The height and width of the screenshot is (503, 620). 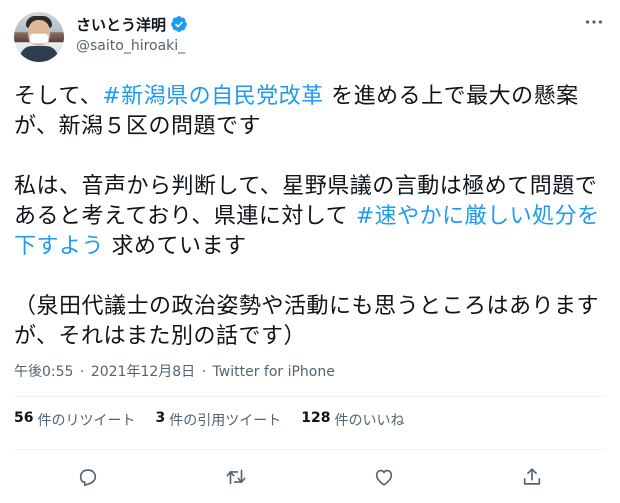 I want to click on like-button, so click(x=384, y=477).